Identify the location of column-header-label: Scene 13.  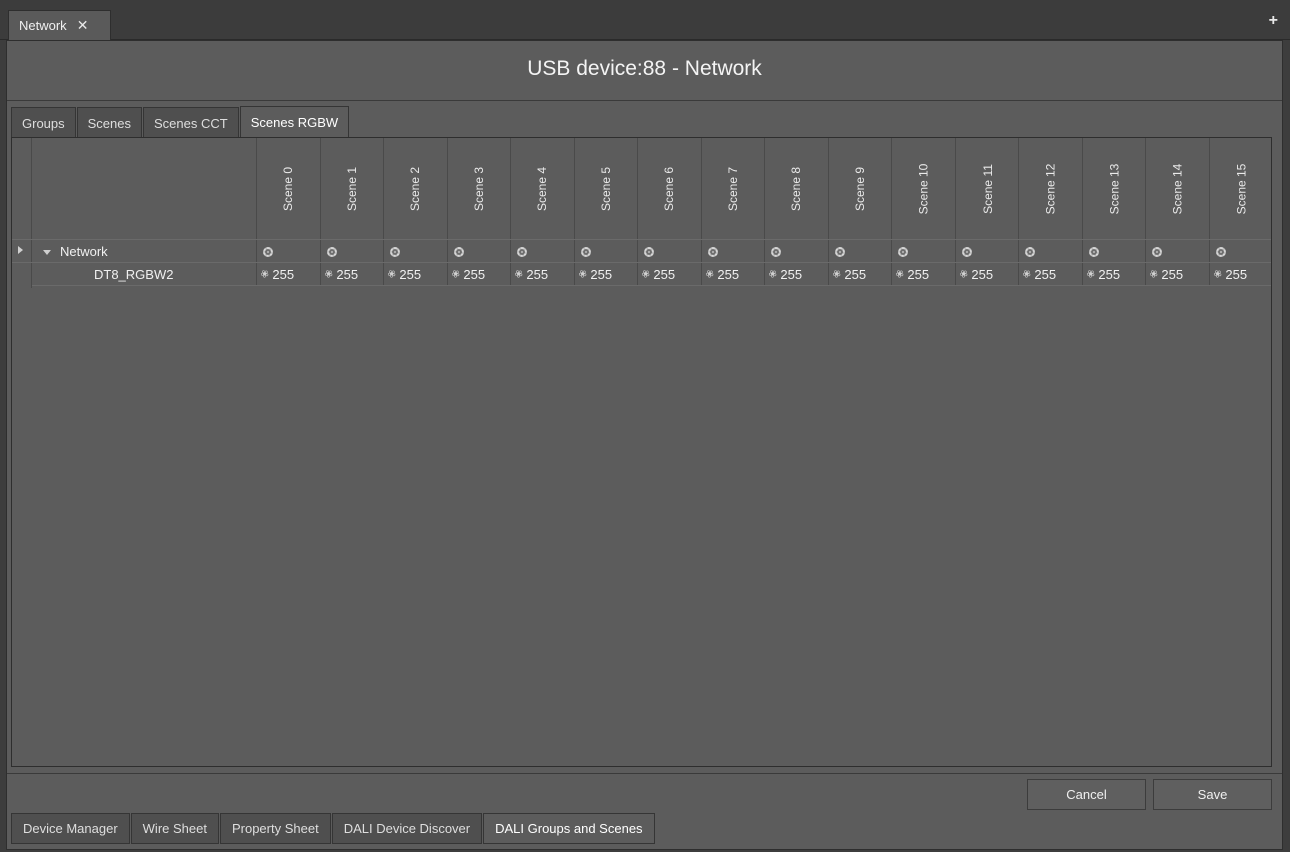
(1114, 189).